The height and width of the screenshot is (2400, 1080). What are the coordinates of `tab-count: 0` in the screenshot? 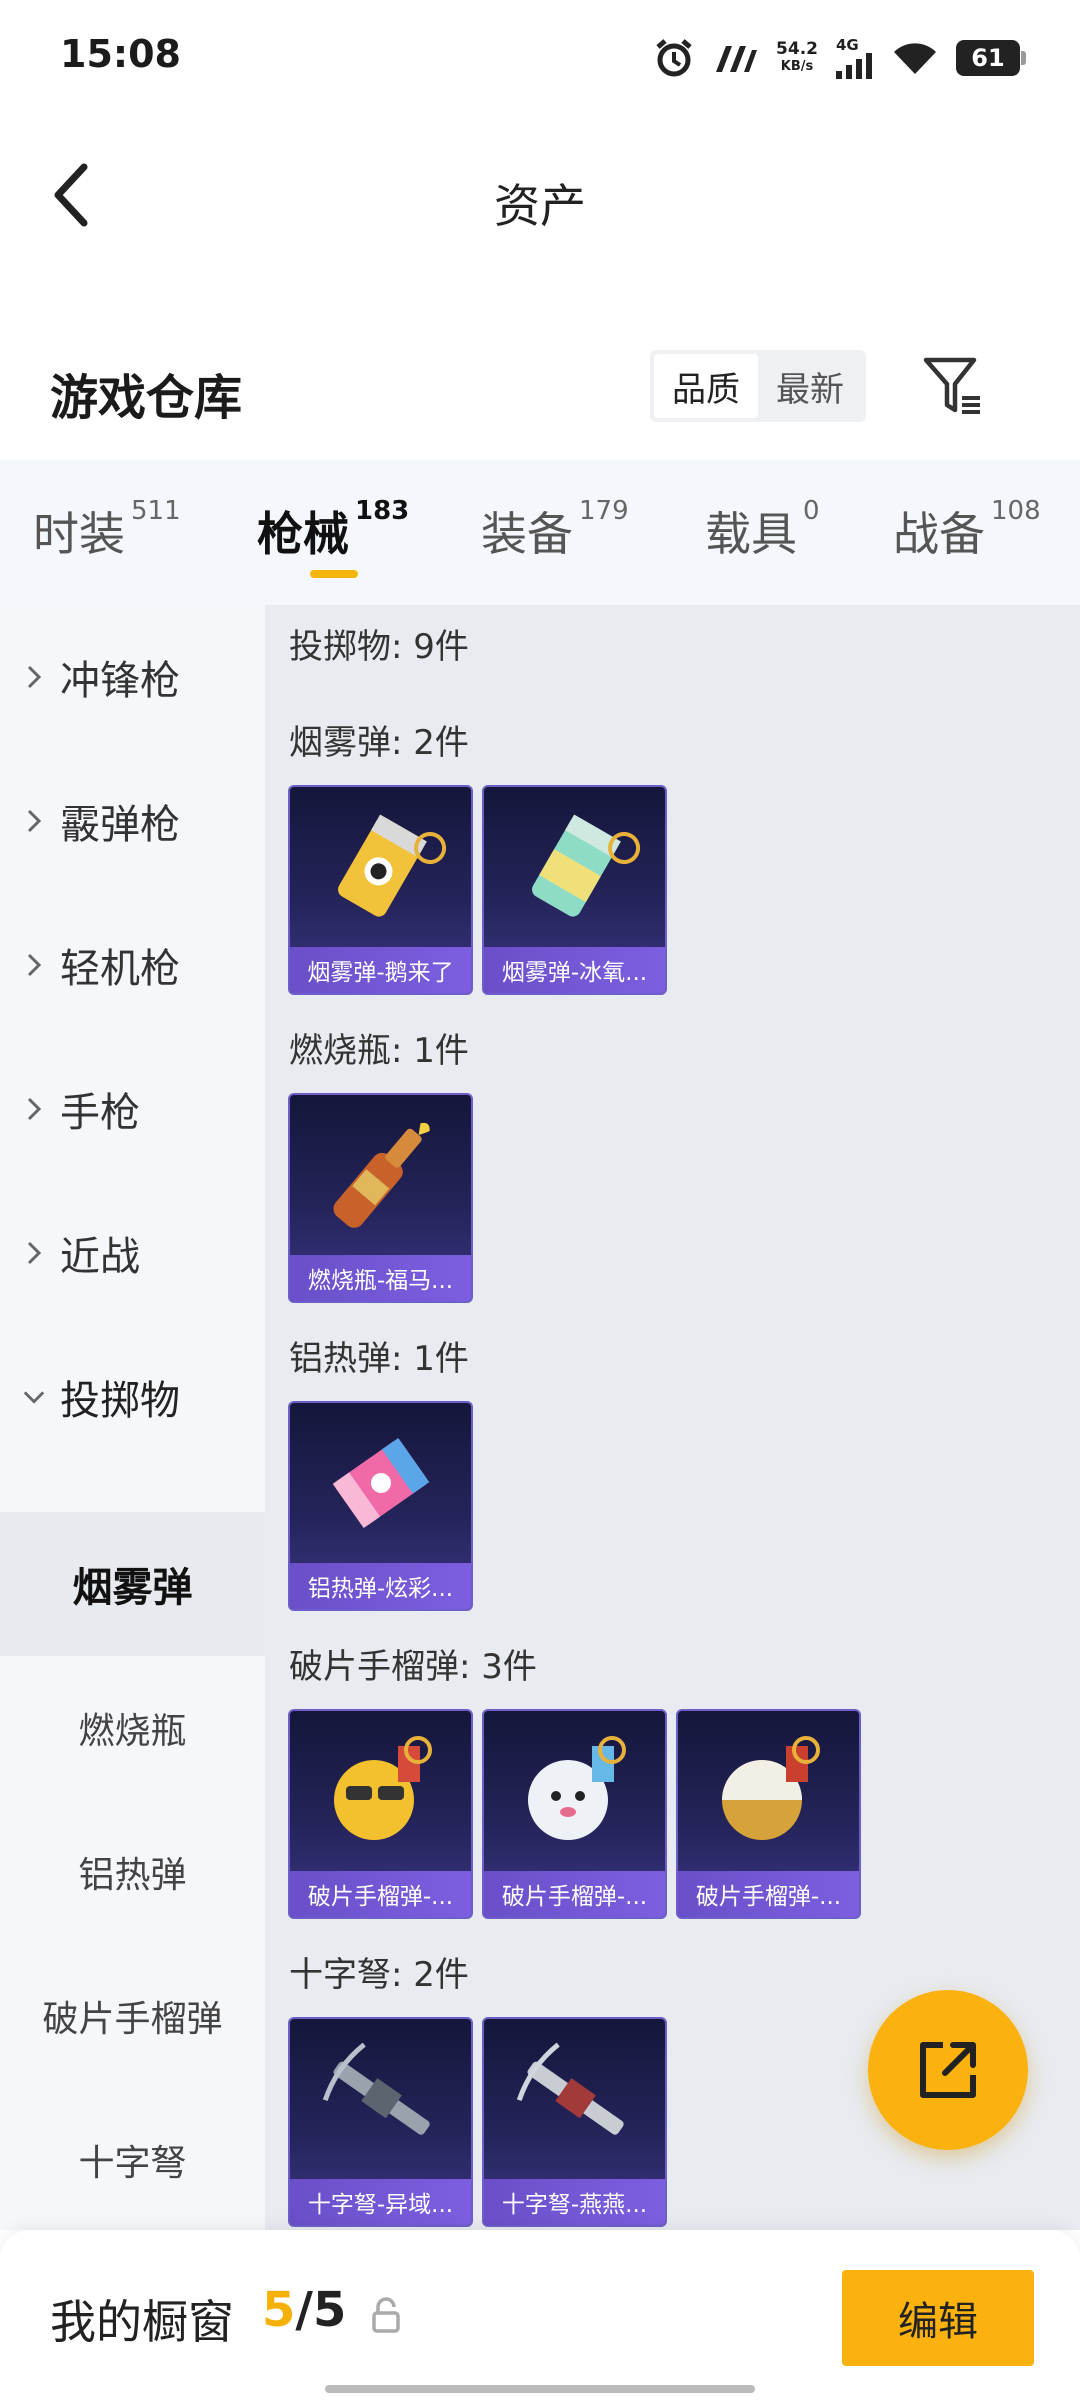 It's located at (811, 511).